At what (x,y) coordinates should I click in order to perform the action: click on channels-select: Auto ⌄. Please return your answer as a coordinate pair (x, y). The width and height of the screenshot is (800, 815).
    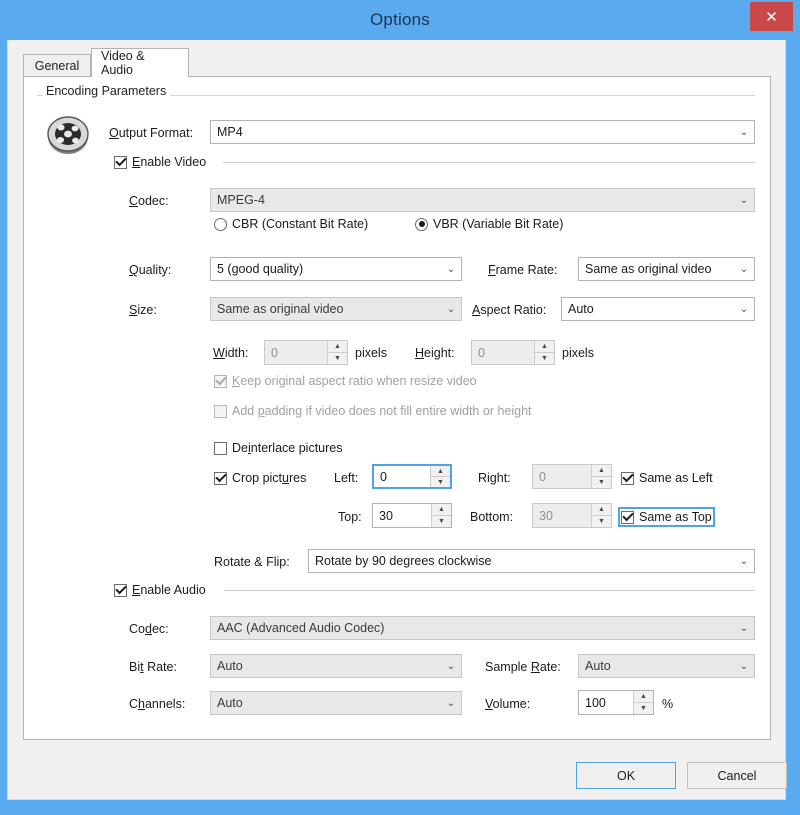
    Looking at the image, I should click on (336, 703).